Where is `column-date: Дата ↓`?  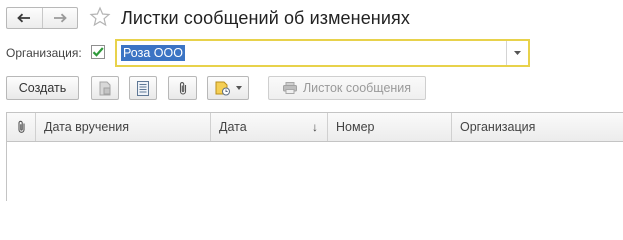 column-date: Дата ↓ is located at coordinates (269, 127).